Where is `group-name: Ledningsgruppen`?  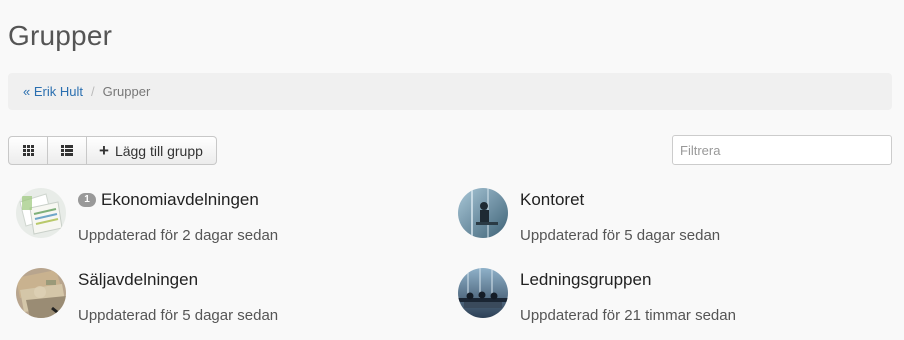
group-name: Ledningsgruppen is located at coordinates (585, 280).